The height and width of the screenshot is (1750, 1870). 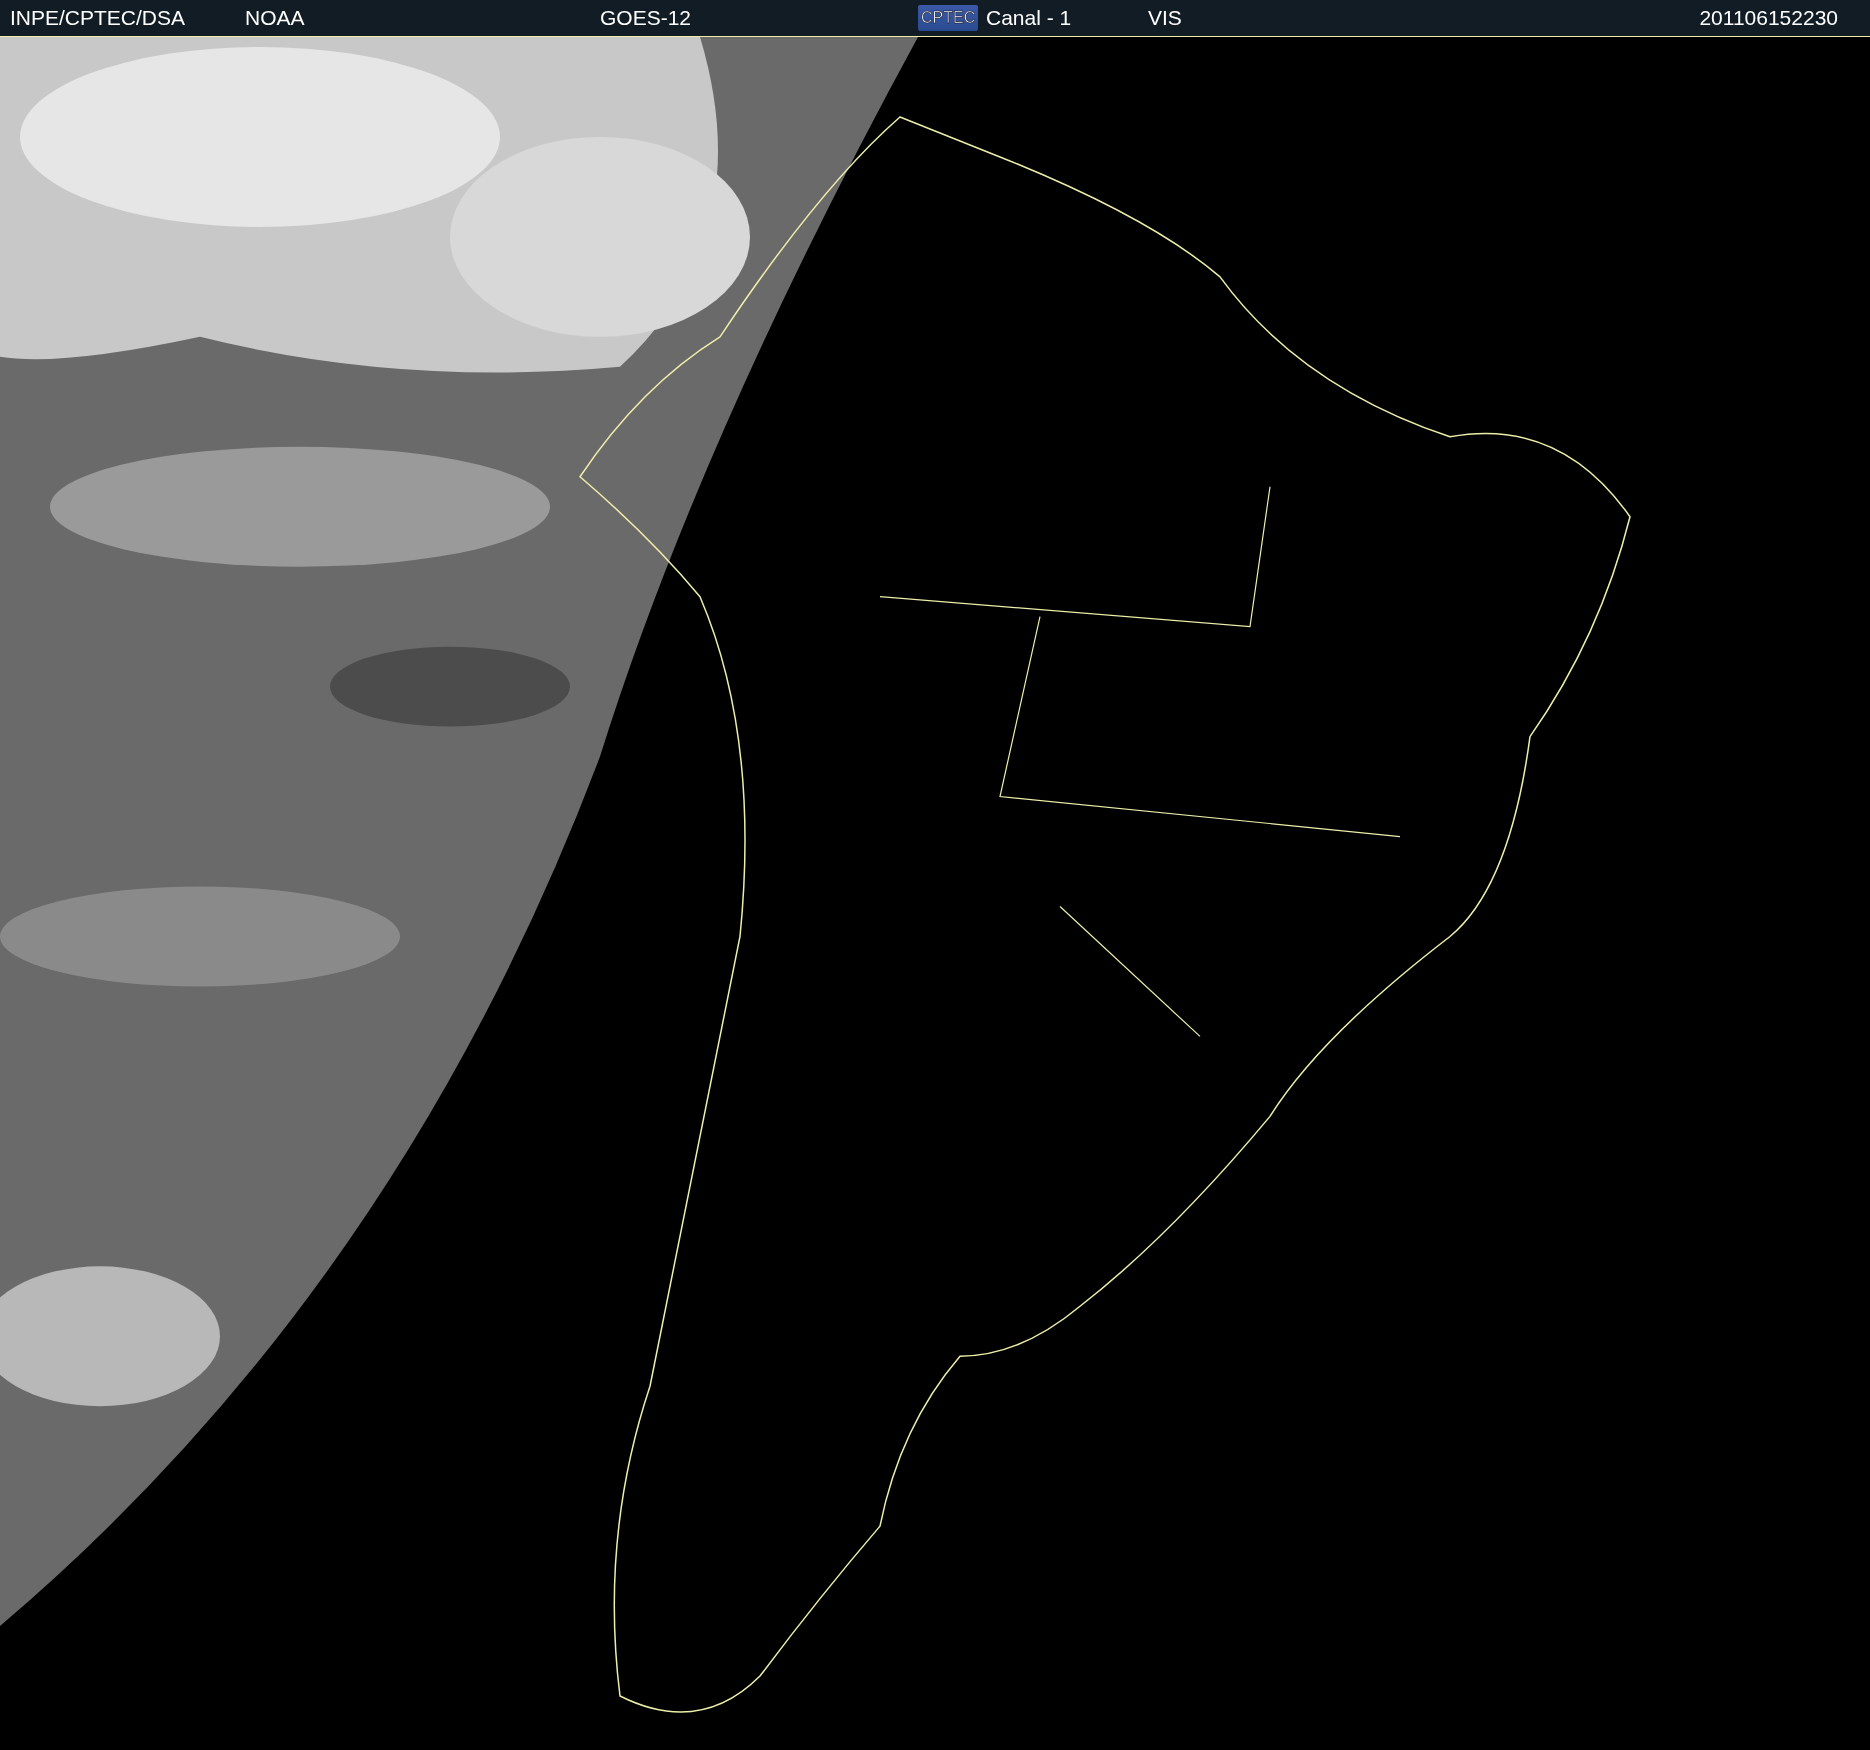 What do you see at coordinates (98, 18) in the screenshot?
I see `source-label: INPE/CPTEC/DSA` at bounding box center [98, 18].